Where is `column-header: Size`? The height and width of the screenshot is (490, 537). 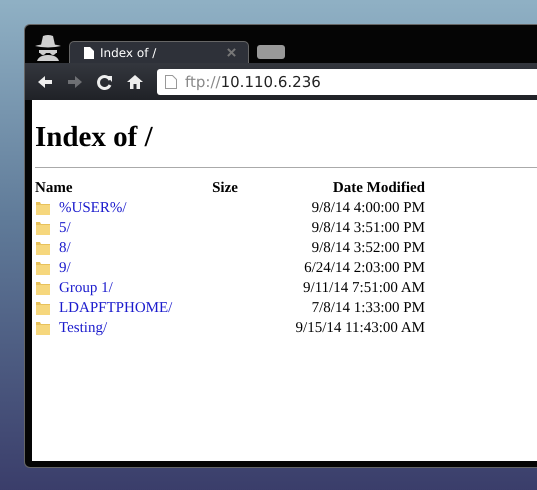
column-header: Size is located at coordinates (225, 188).